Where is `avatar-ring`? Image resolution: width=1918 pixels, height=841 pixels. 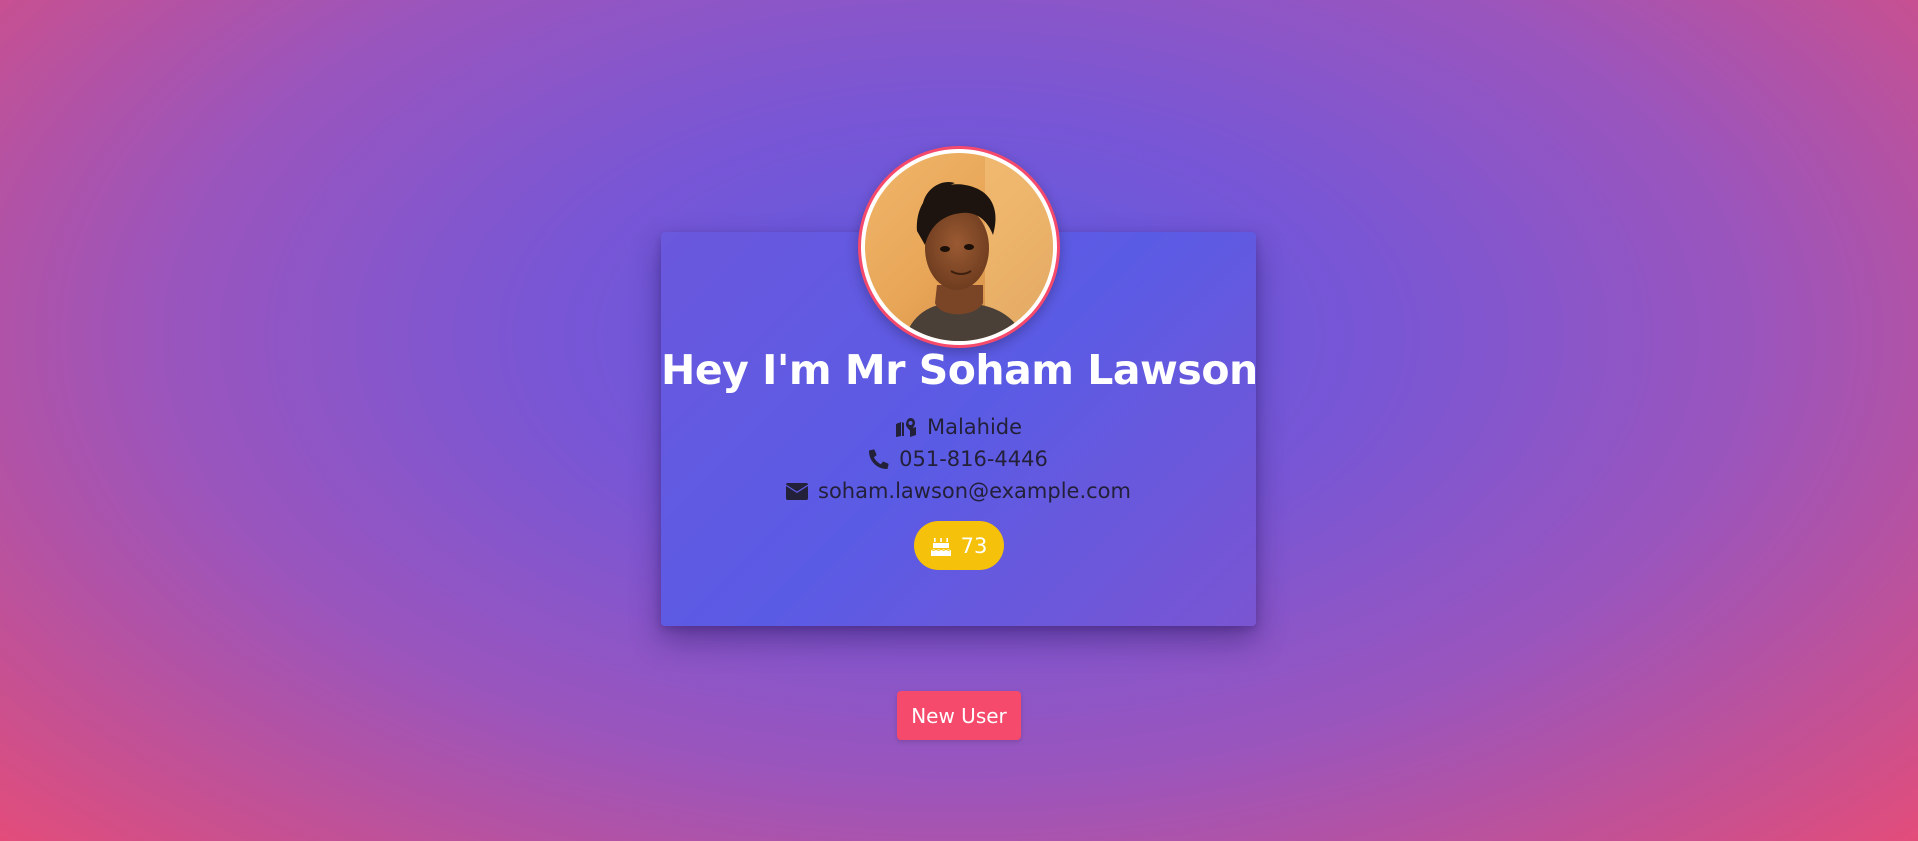
avatar-ring is located at coordinates (959, 247).